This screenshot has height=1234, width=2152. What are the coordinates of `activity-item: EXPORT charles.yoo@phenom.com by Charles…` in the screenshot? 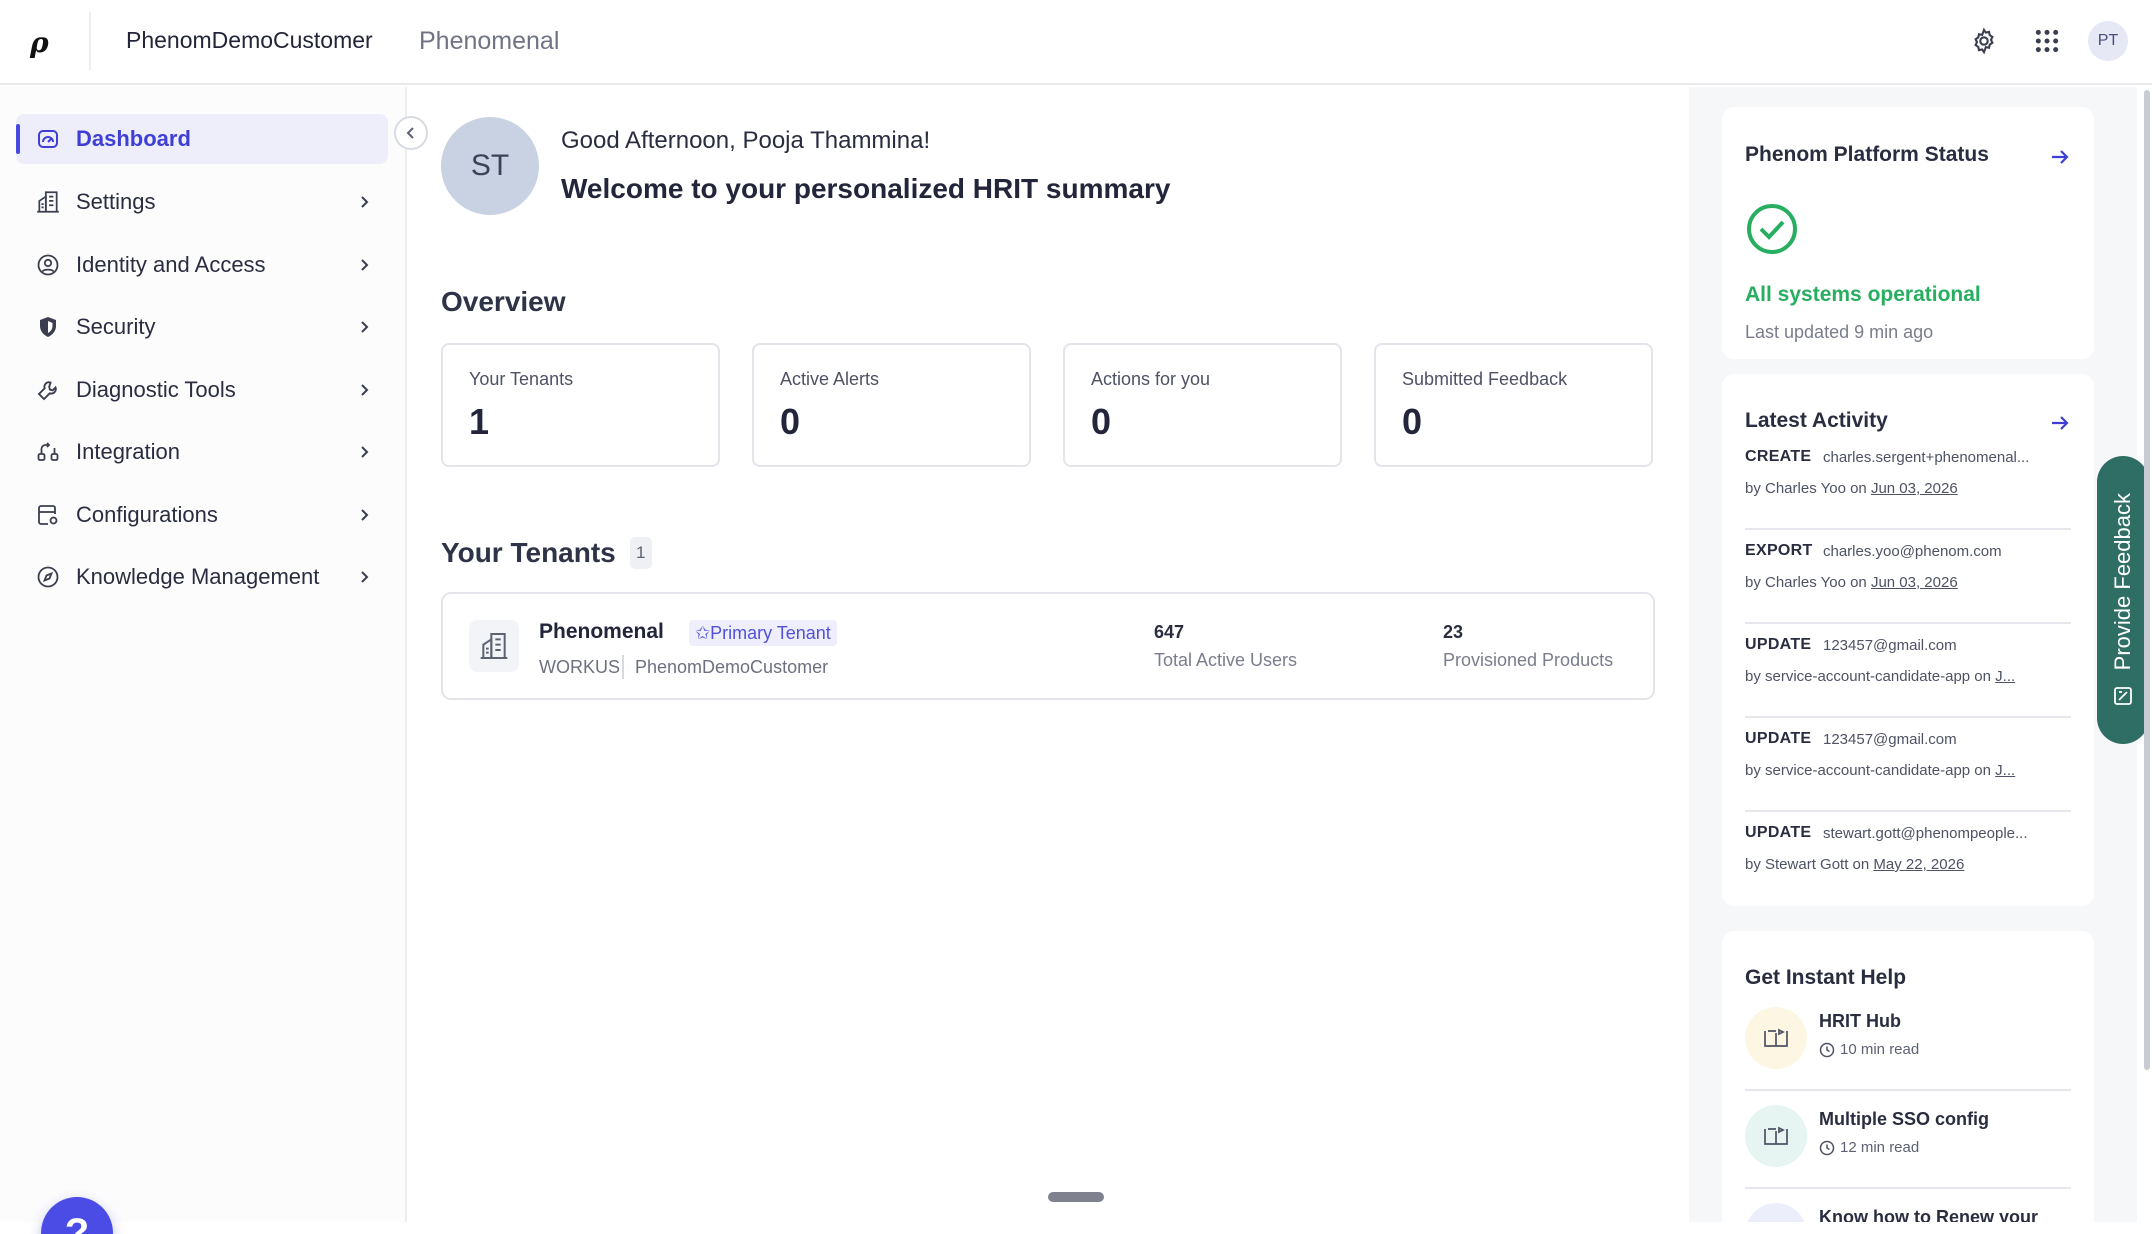 It's located at (1908, 577).